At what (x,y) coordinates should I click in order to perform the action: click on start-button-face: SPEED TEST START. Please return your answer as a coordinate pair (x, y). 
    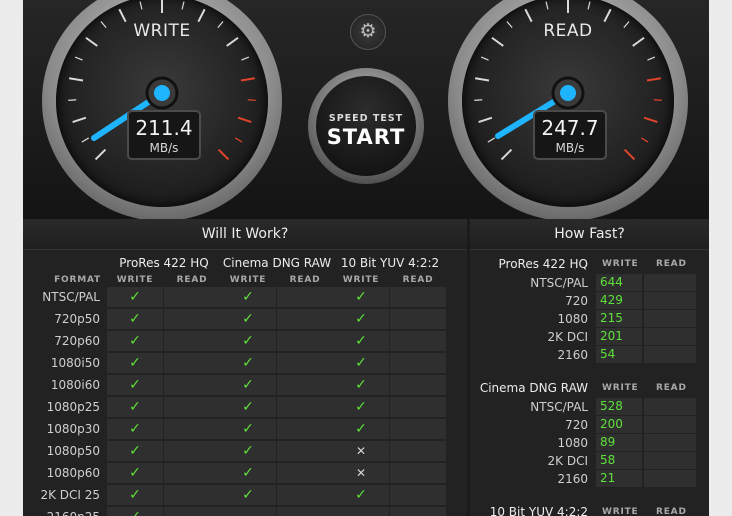
    Looking at the image, I should click on (366, 126).